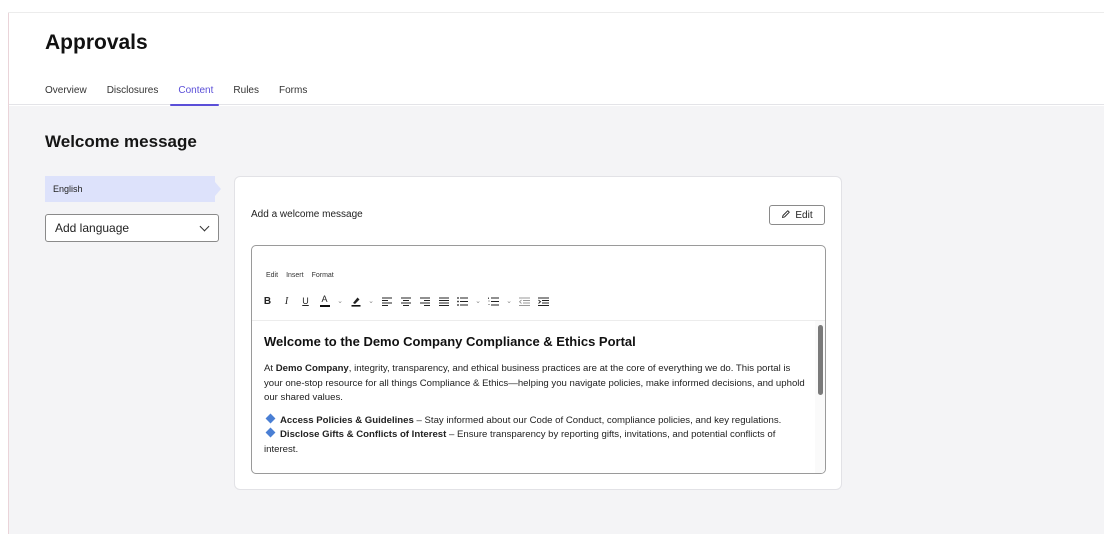 This screenshot has width=1104, height=534. I want to click on menu-format: Format, so click(323, 275).